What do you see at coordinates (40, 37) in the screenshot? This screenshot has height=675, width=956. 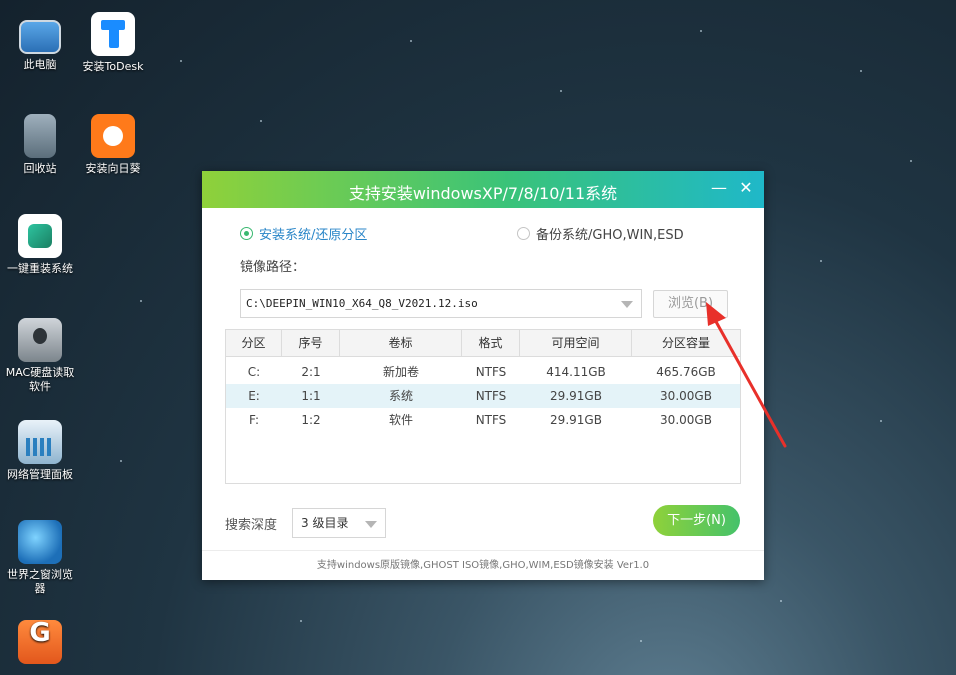 I see `computer-icon` at bounding box center [40, 37].